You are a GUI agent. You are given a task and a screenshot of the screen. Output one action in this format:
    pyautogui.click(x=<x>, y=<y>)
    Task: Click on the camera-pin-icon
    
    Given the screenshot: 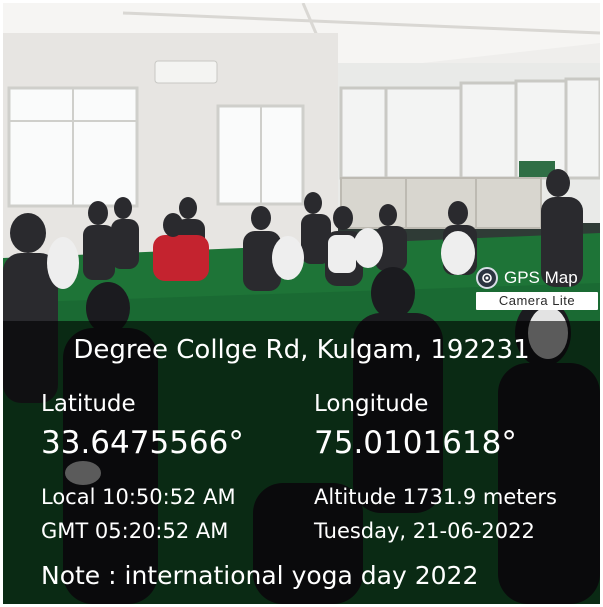 What is the action you would take?
    pyautogui.click(x=487, y=278)
    